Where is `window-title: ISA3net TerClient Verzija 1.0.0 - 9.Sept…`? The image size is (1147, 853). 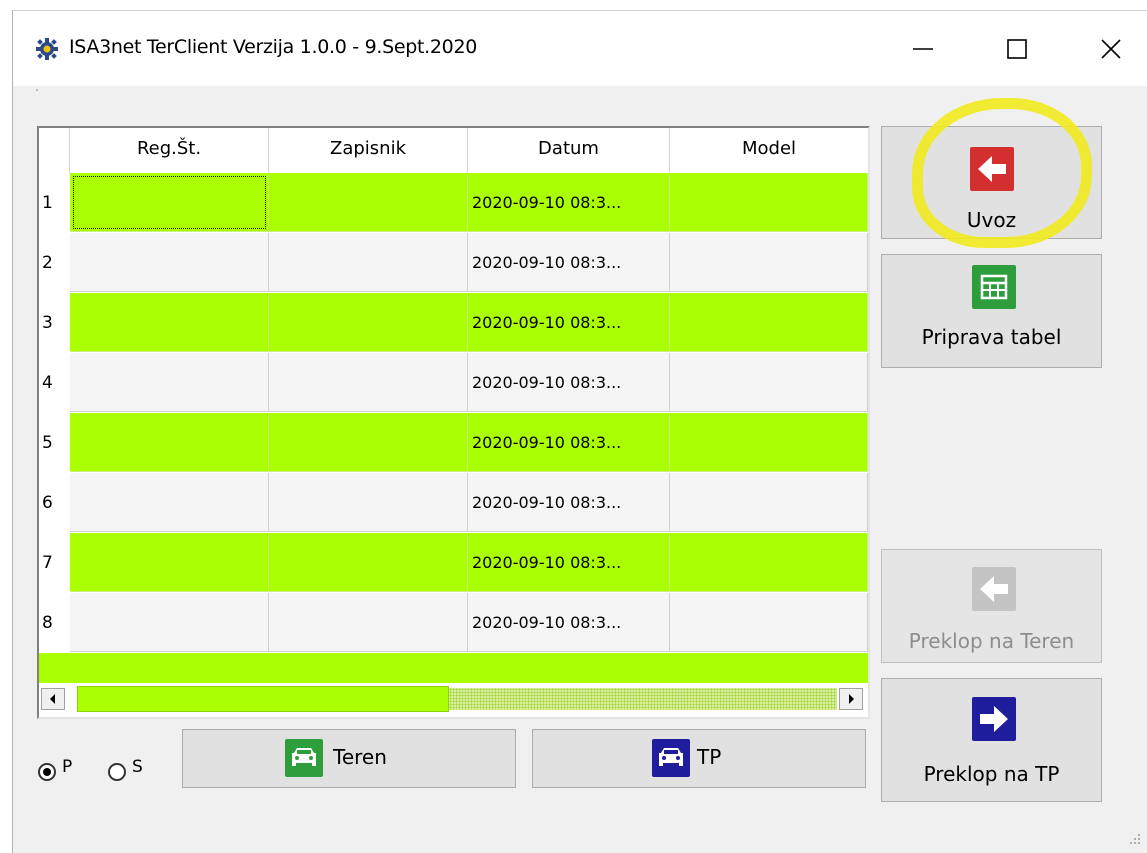 window-title: ISA3net TerClient Verzija 1.0.0 - 9.Sept… is located at coordinates (273, 47).